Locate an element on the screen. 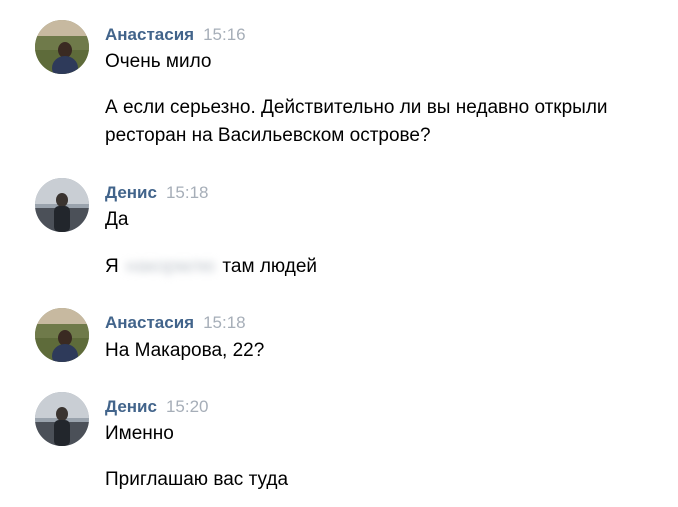 This screenshot has width=678, height=507. message-time: 15:16 is located at coordinates (224, 34).